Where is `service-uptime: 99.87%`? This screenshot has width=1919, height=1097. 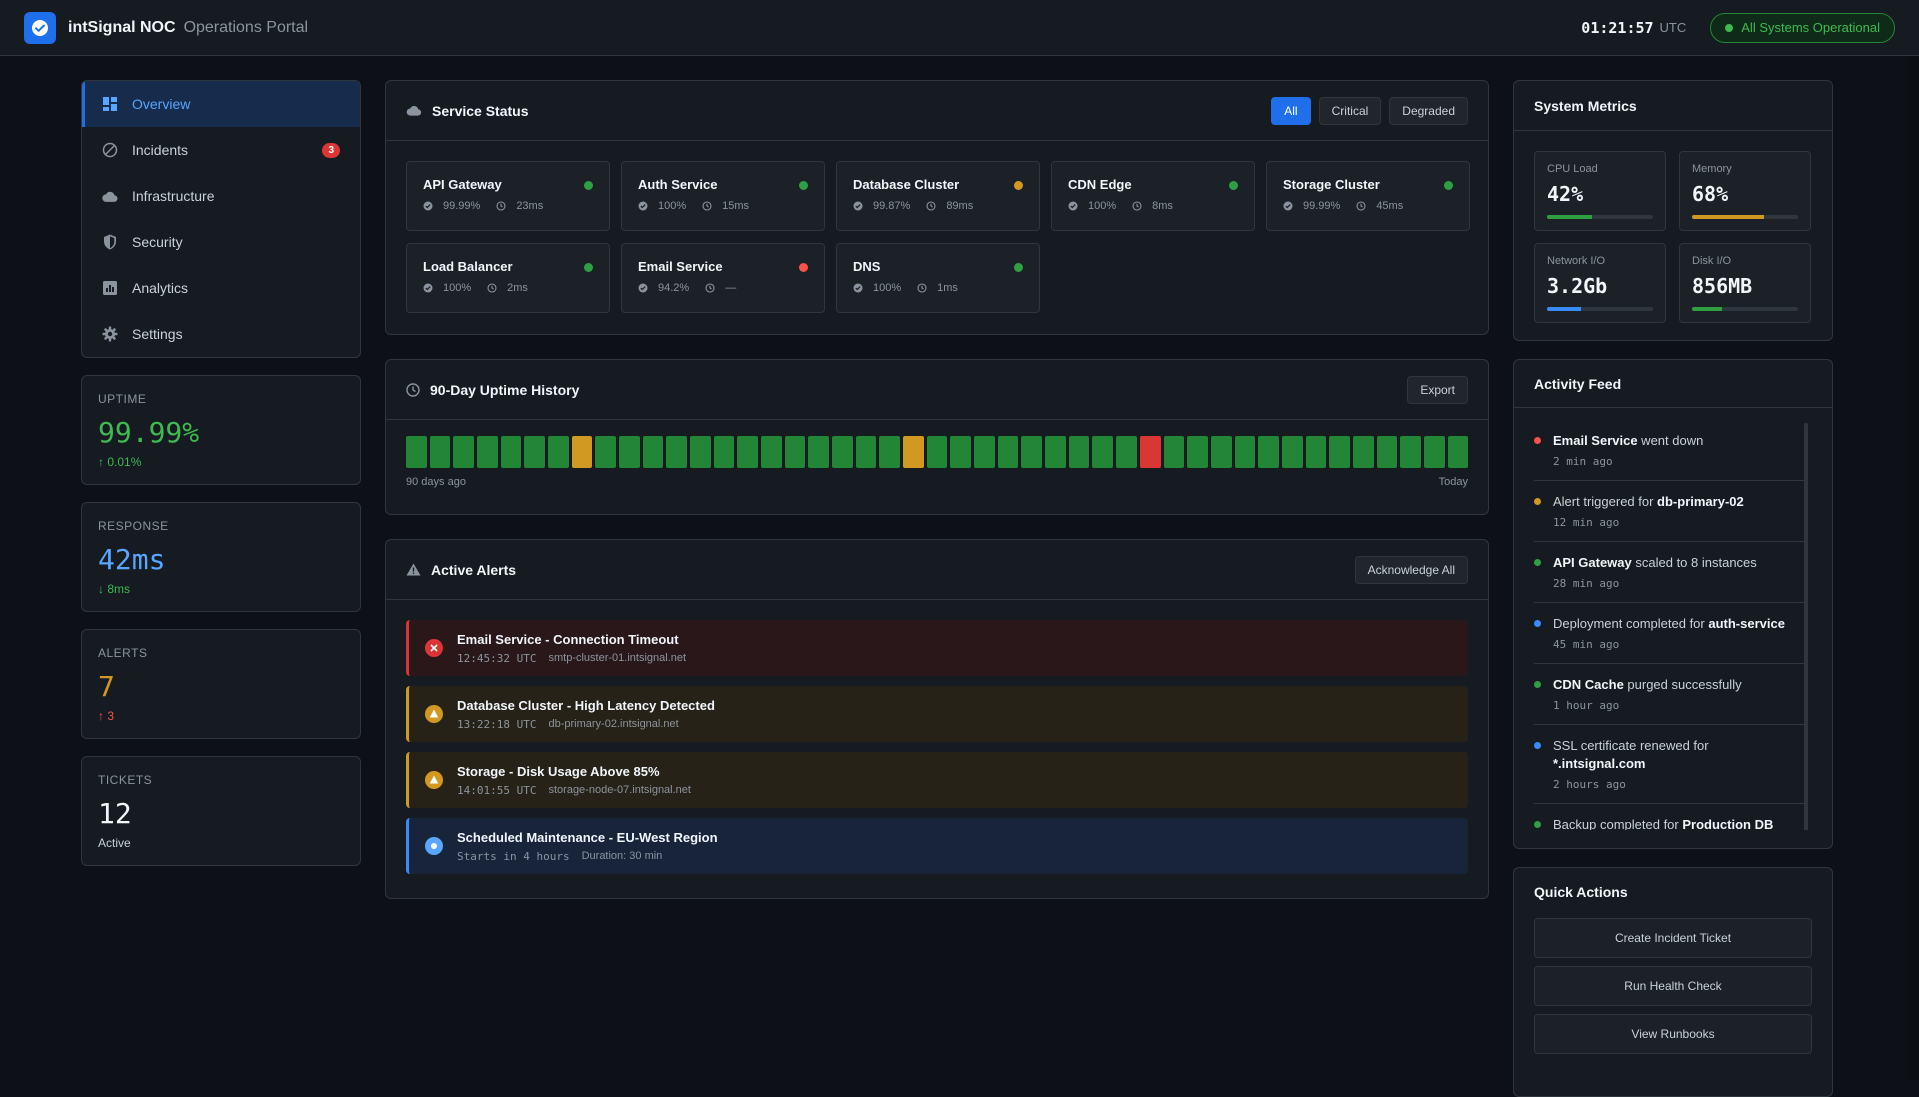 service-uptime: 99.87% is located at coordinates (881, 206).